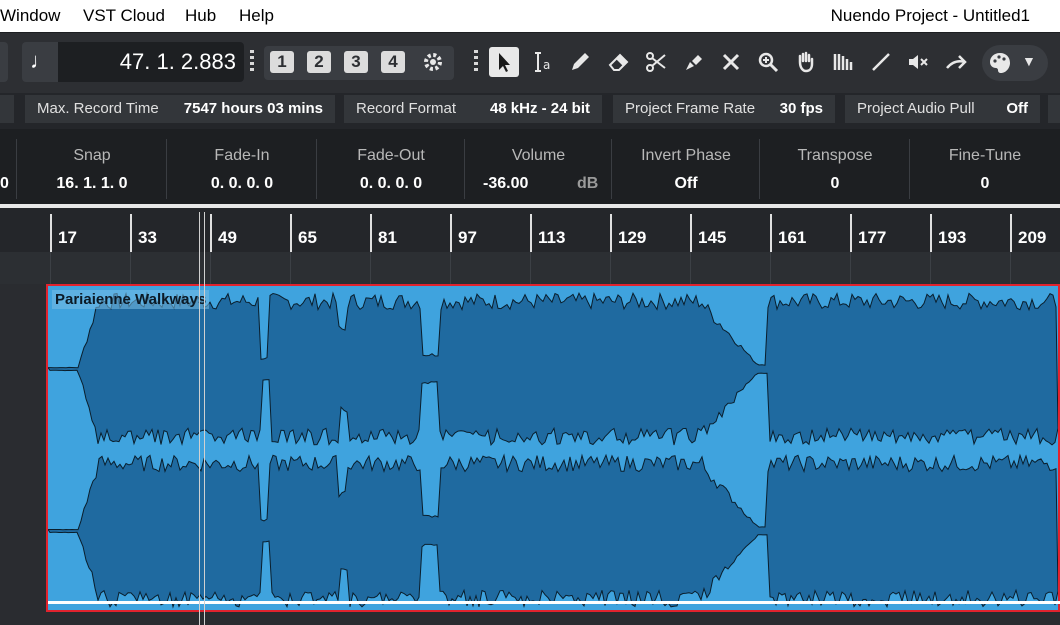 The width and height of the screenshot is (1060, 625). I want to click on erase-icon, so click(619, 62).